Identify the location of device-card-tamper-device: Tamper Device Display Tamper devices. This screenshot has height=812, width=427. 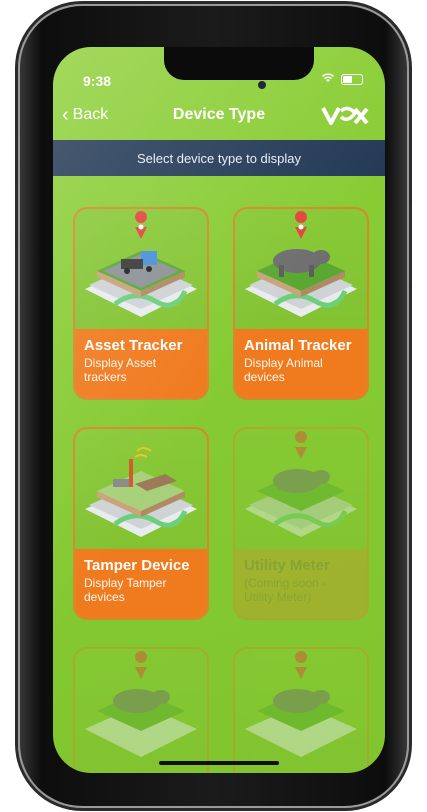
(141, 523).